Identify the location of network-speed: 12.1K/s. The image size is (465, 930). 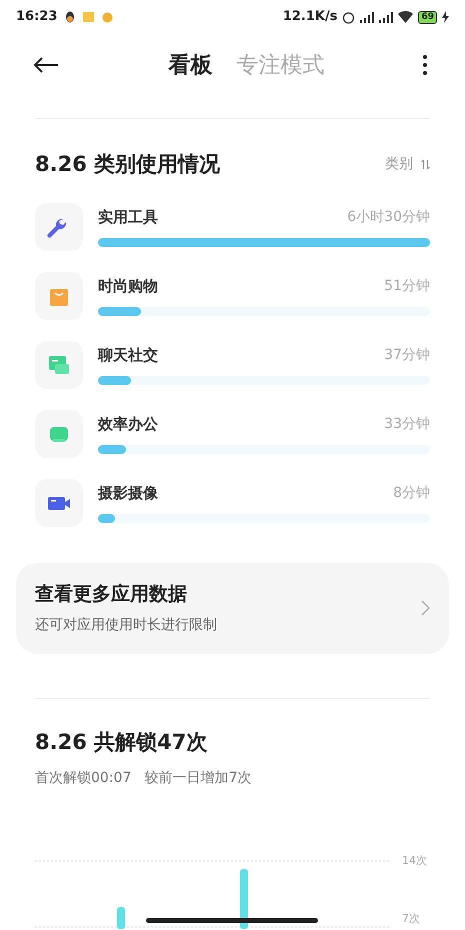
(310, 17).